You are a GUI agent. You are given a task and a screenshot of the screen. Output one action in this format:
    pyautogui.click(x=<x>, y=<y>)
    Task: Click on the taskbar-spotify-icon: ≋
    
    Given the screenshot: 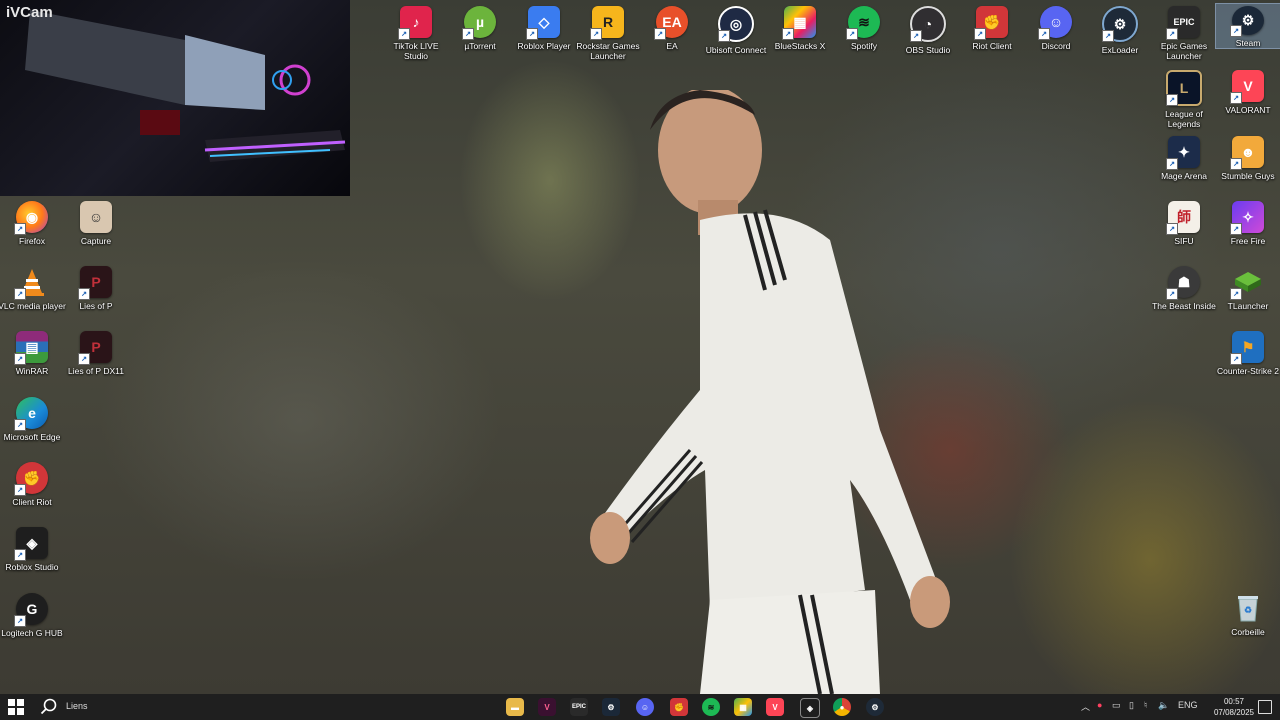 What is the action you would take?
    pyautogui.click(x=711, y=707)
    